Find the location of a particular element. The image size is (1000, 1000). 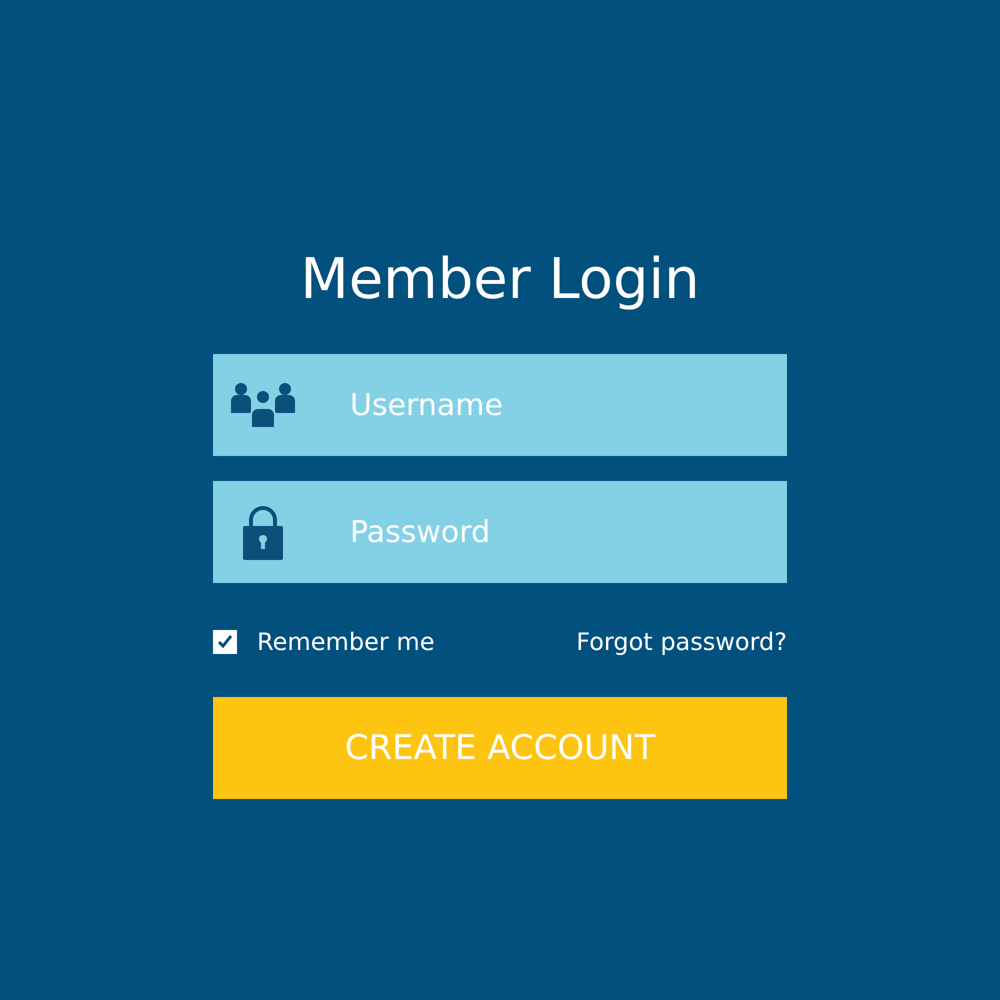

people-icon is located at coordinates (263, 405).